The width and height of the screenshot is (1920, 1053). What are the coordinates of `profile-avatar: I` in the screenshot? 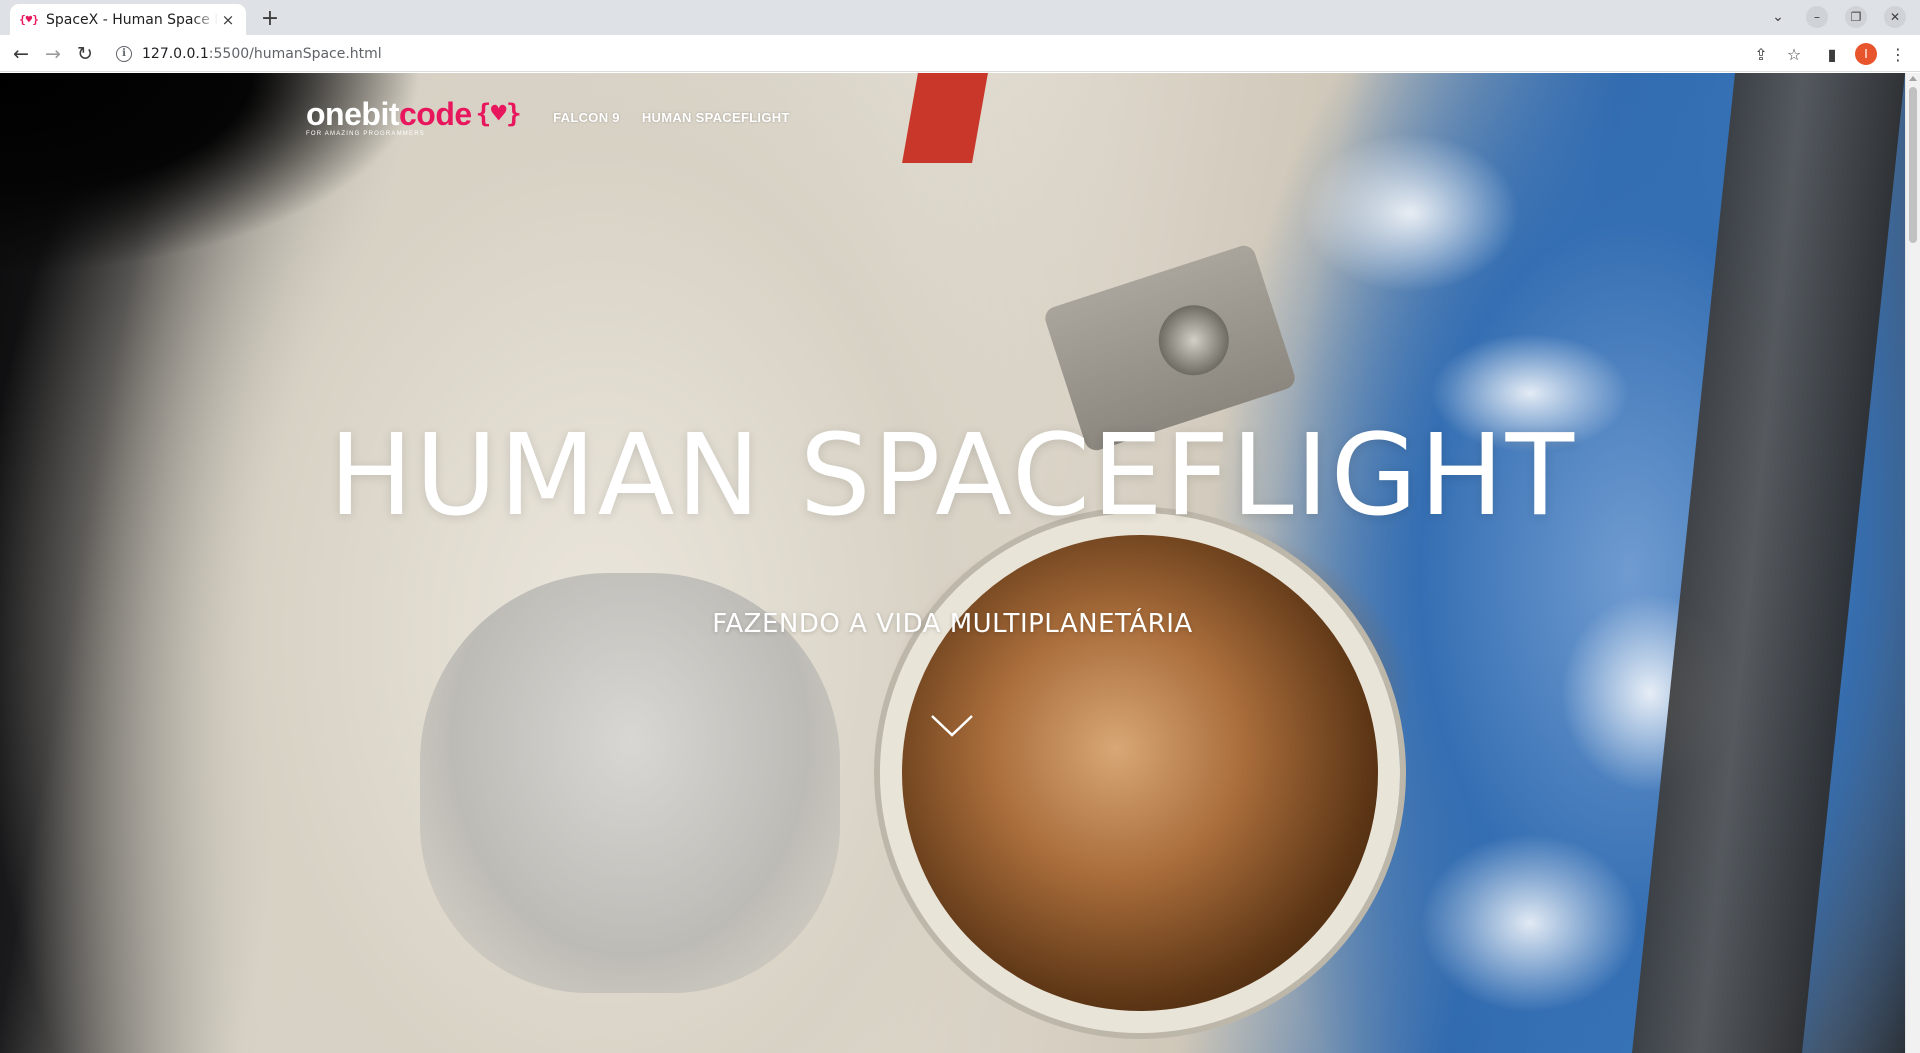 It's located at (1866, 54).